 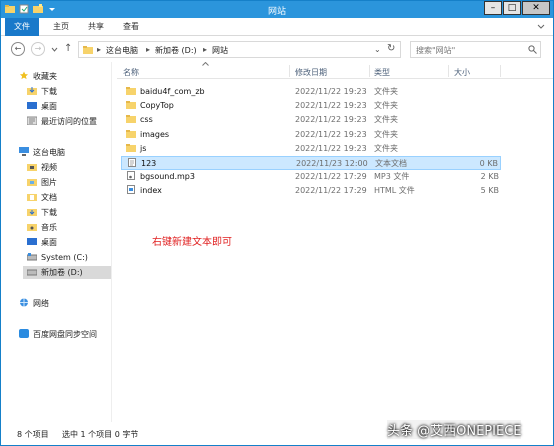 I want to click on nav-pc-music: 音乐, so click(x=42, y=227).